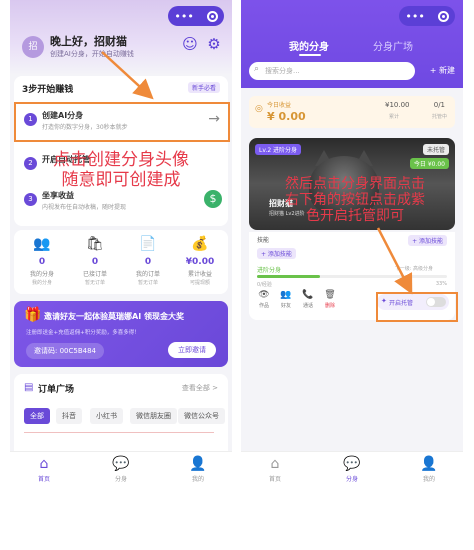 The width and height of the screenshot is (474, 550). What do you see at coordinates (439, 105) in the screenshot?
I see `hosting-ratio: 0/1` at bounding box center [439, 105].